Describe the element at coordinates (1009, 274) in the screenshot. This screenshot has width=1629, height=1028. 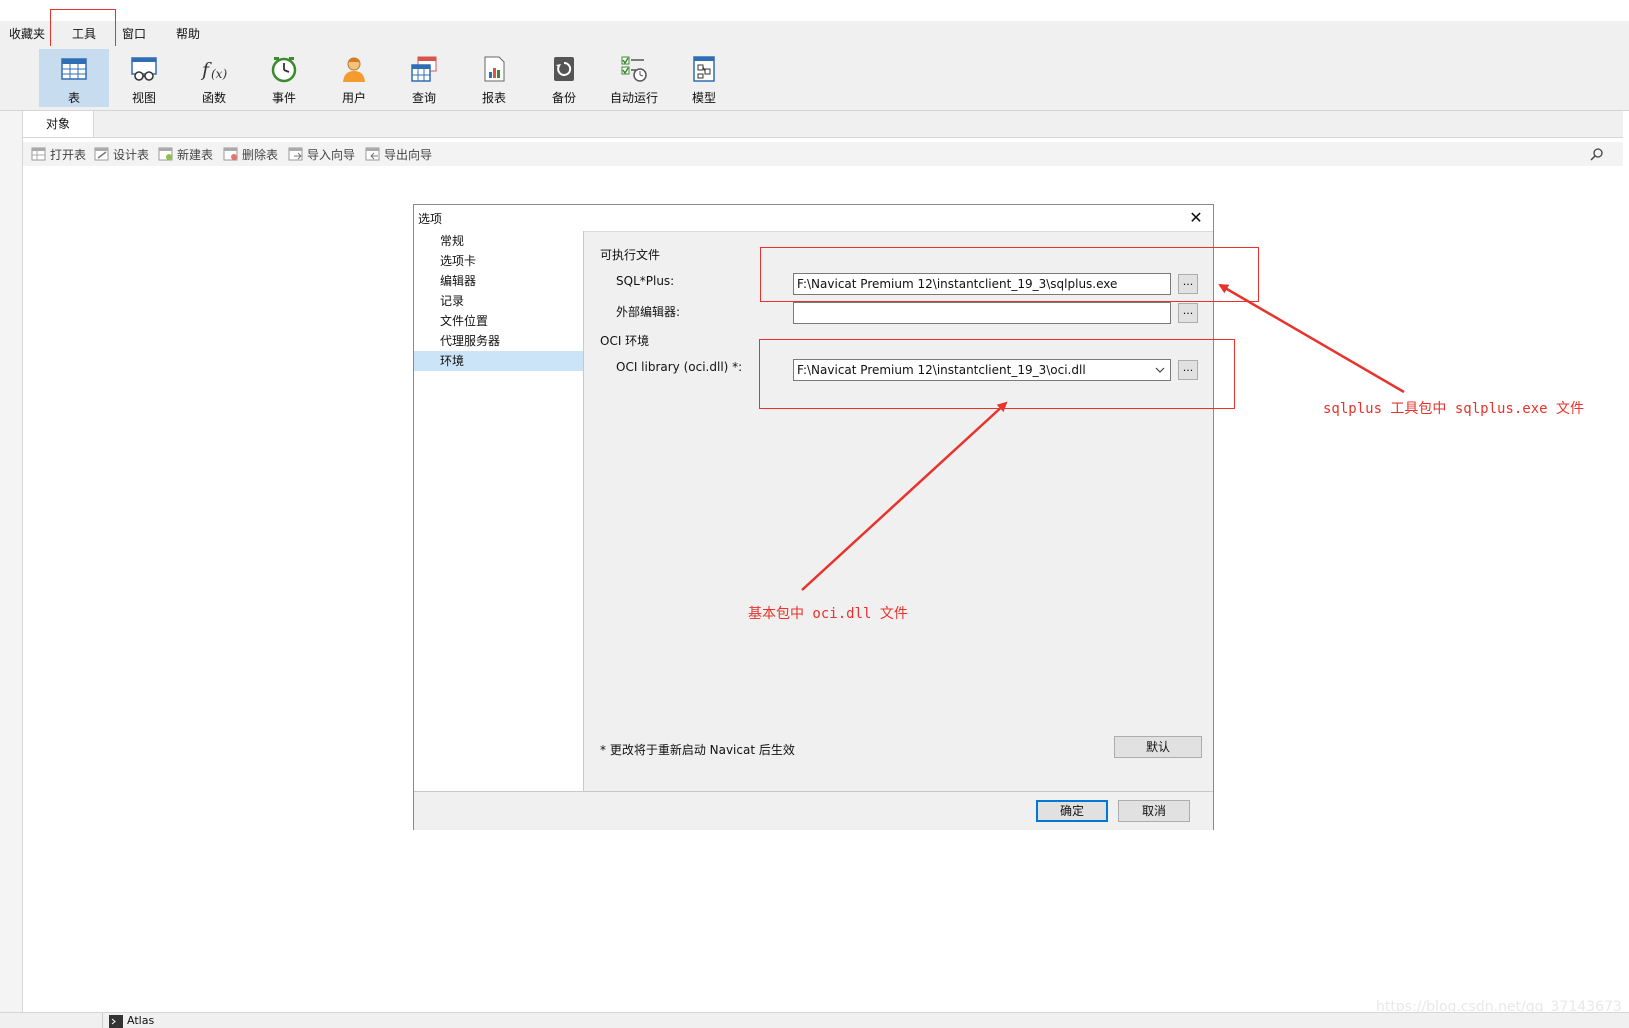
I see `annotation-box-sqlplus` at that location.